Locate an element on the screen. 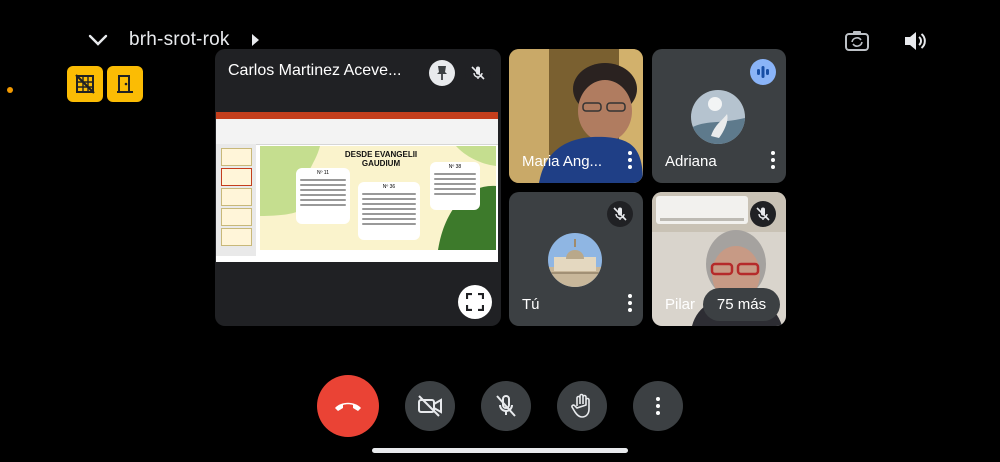 This screenshot has height=462, width=1000. ppt-ribbon is located at coordinates (357, 132).